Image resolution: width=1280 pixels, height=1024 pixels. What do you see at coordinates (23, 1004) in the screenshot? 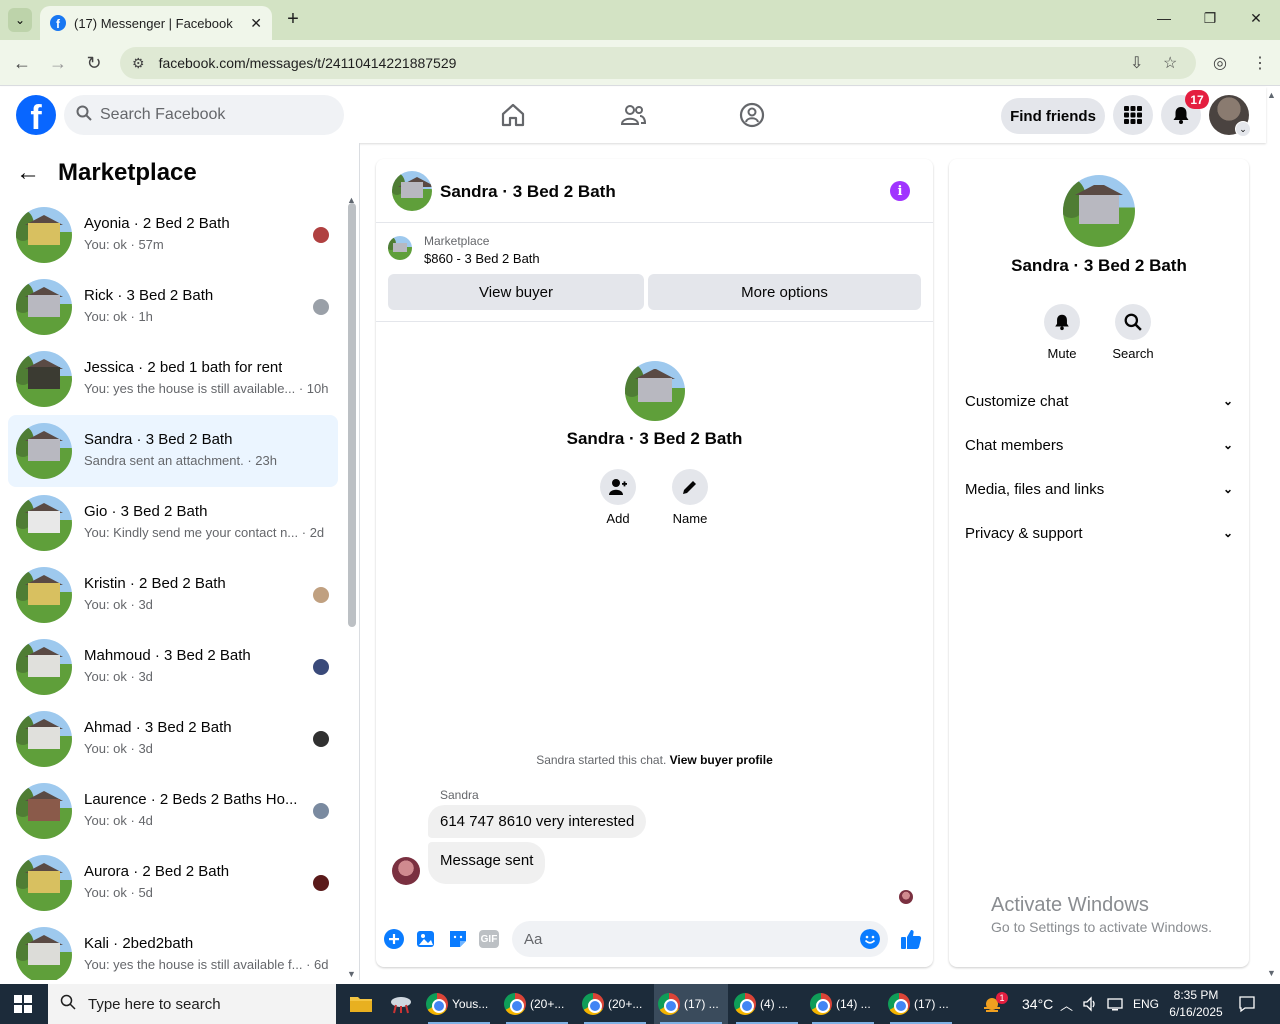
I see `windows-start-icon` at bounding box center [23, 1004].